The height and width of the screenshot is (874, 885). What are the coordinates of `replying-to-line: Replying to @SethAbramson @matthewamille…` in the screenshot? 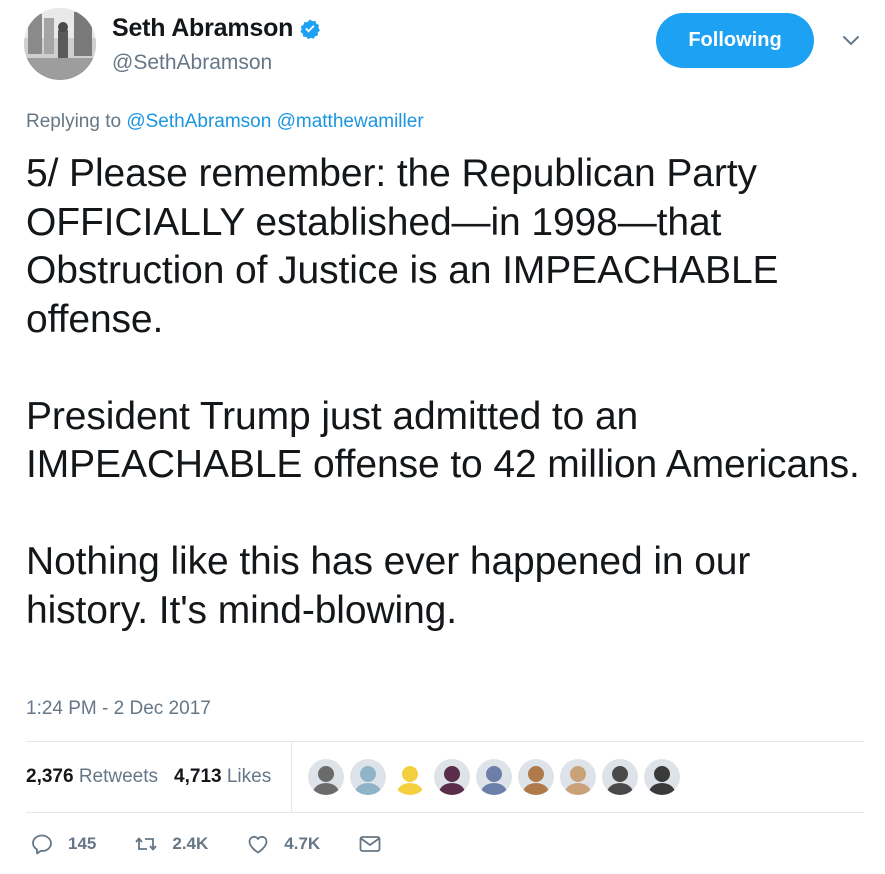 It's located at (225, 122).